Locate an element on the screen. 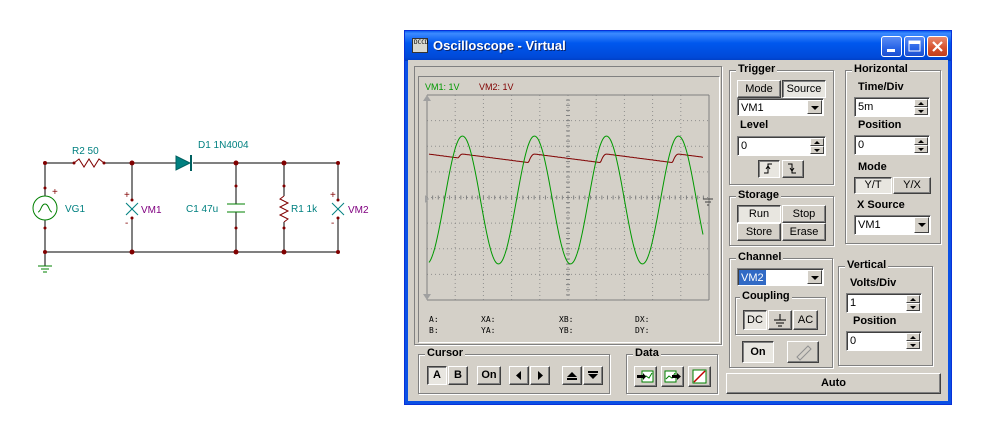 The width and height of the screenshot is (985, 438). clear-data-icon is located at coordinates (699, 376).